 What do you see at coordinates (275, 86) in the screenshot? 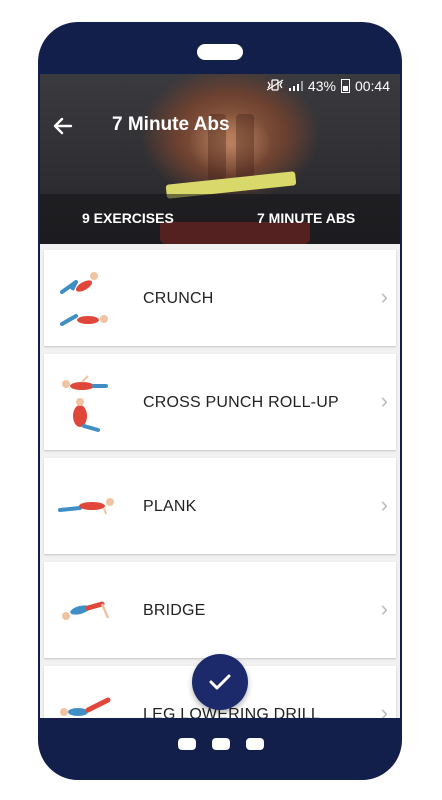
I see `mute-vibrate-icon` at bounding box center [275, 86].